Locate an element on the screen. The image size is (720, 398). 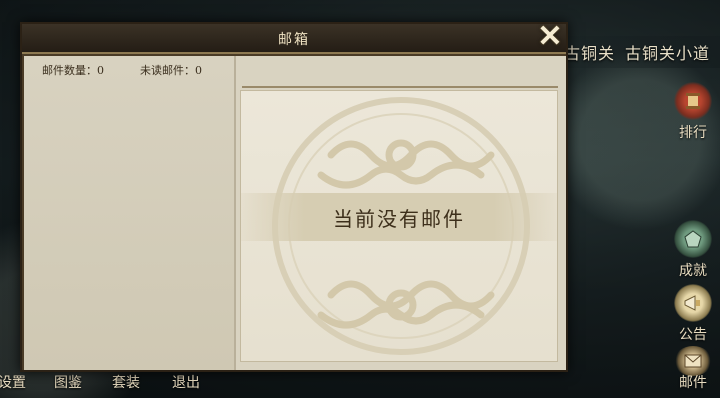
mail-count: 邮件数量：0 is located at coordinates (73, 70).